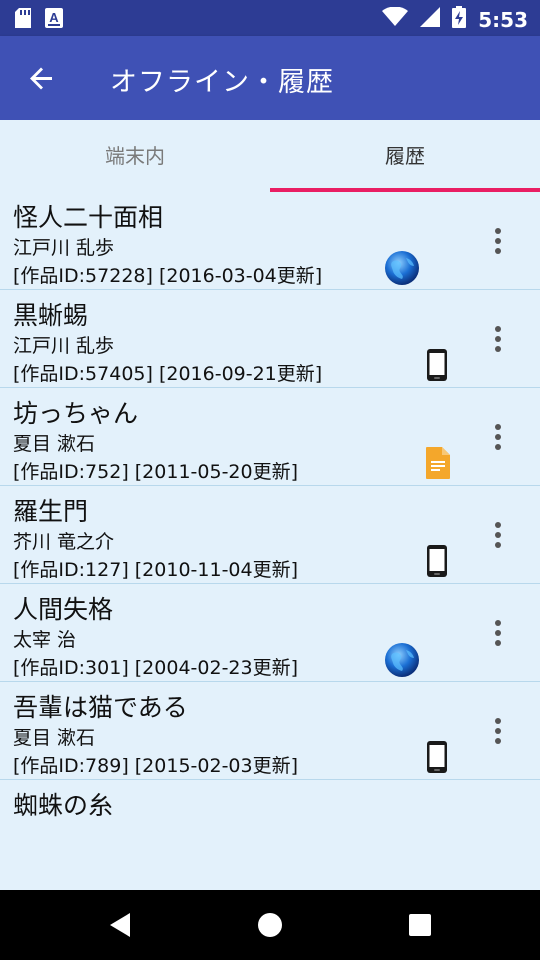  Describe the element at coordinates (168, 276) in the screenshot. I see `item-meta: [作品ID:57228] [2016-03-04更新]` at that location.